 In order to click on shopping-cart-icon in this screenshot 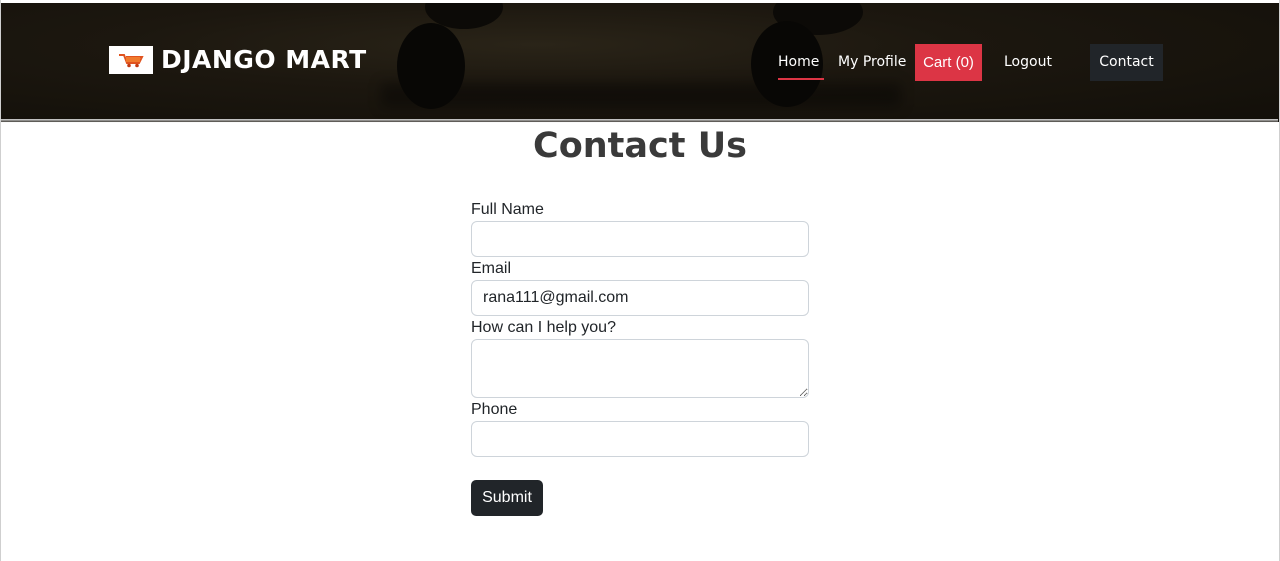, I will do `click(131, 60)`.